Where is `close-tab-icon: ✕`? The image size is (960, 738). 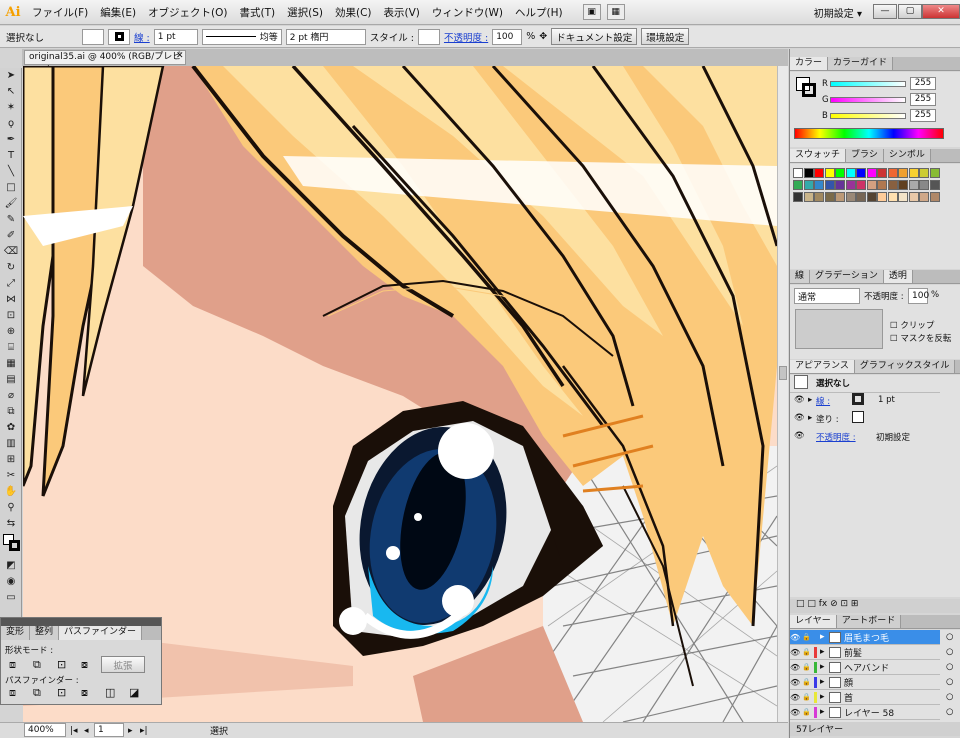 close-tab-icon: ✕ is located at coordinates (180, 56).